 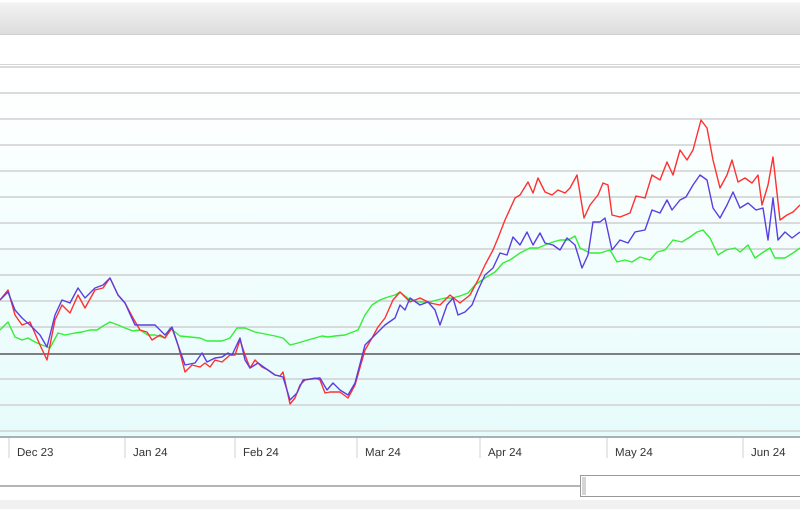 I want to click on axis-label: Feb 24, so click(x=261, y=453).